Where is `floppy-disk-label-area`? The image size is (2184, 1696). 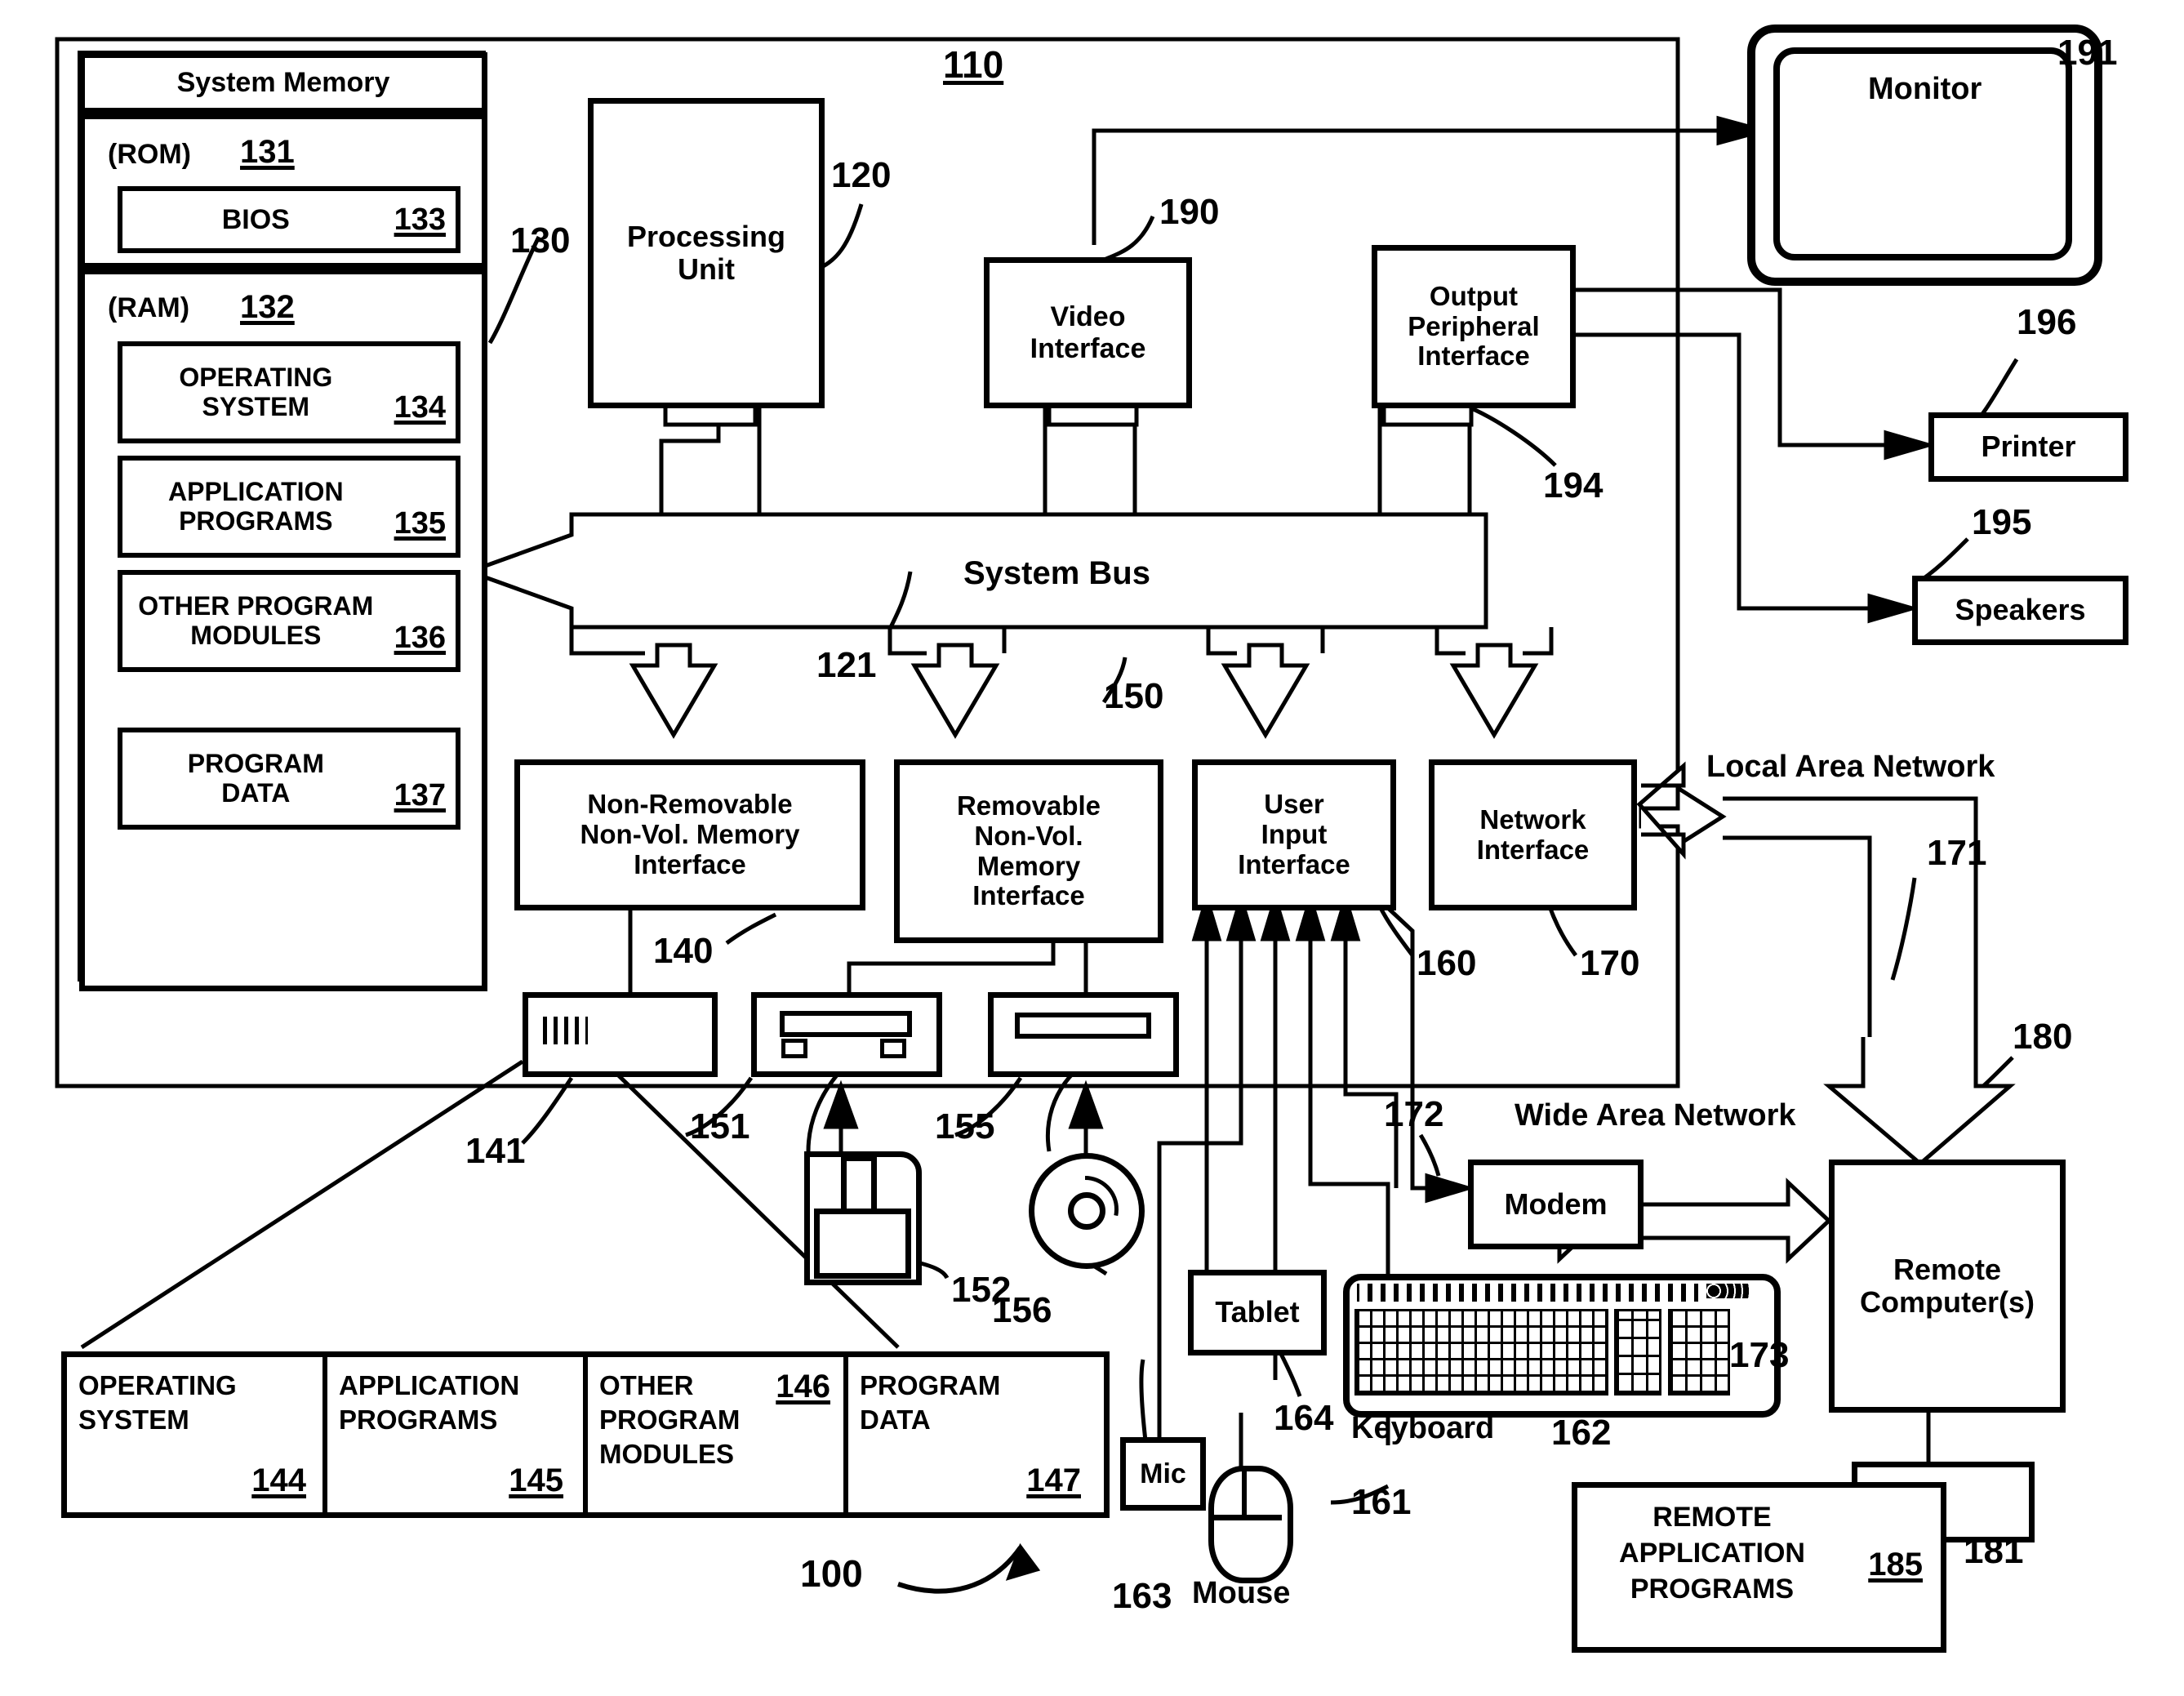
floppy-disk-label-area is located at coordinates (862, 1244).